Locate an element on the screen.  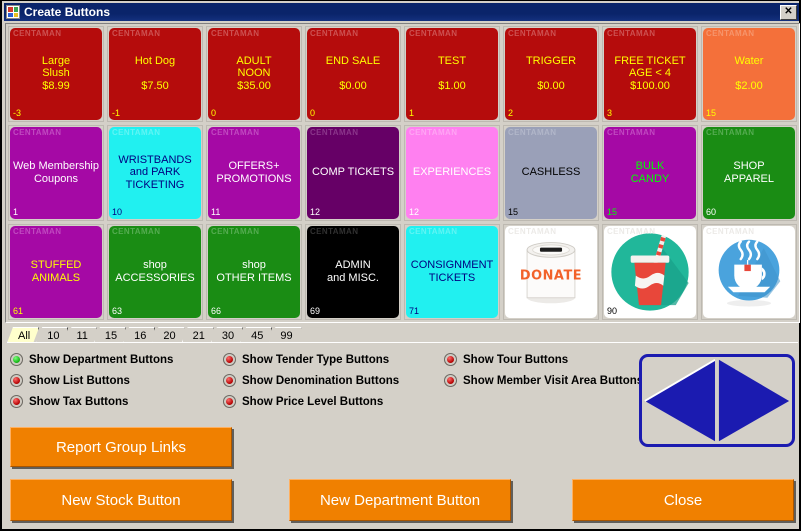
button-label: ADULT NOON $35.00 is located at coordinates (254, 73).